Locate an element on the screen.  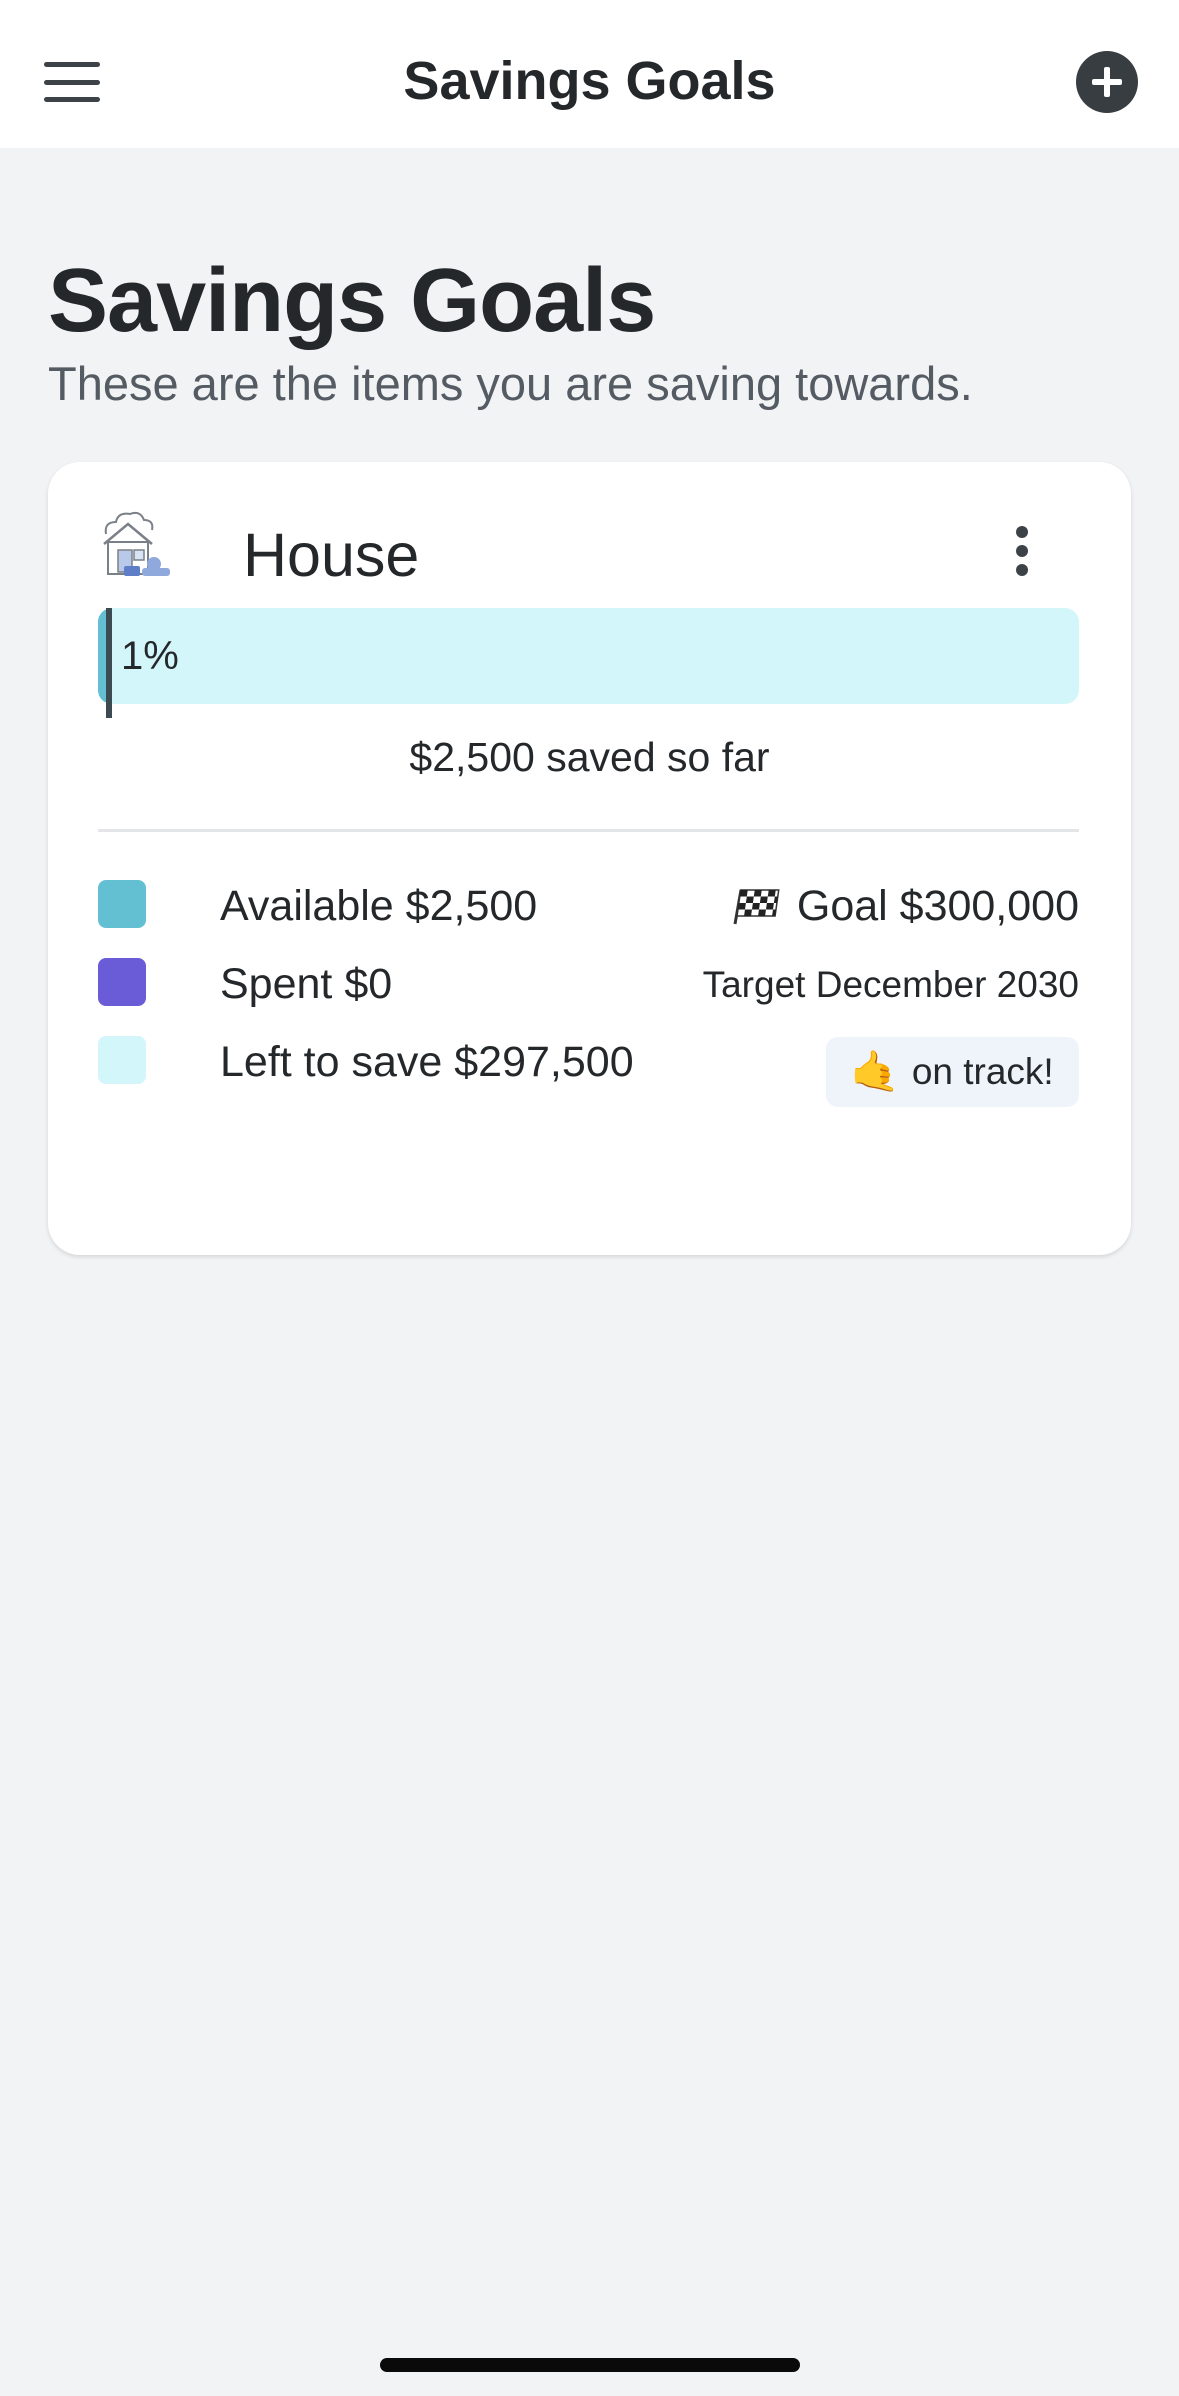
available-swatch is located at coordinates (122, 904).